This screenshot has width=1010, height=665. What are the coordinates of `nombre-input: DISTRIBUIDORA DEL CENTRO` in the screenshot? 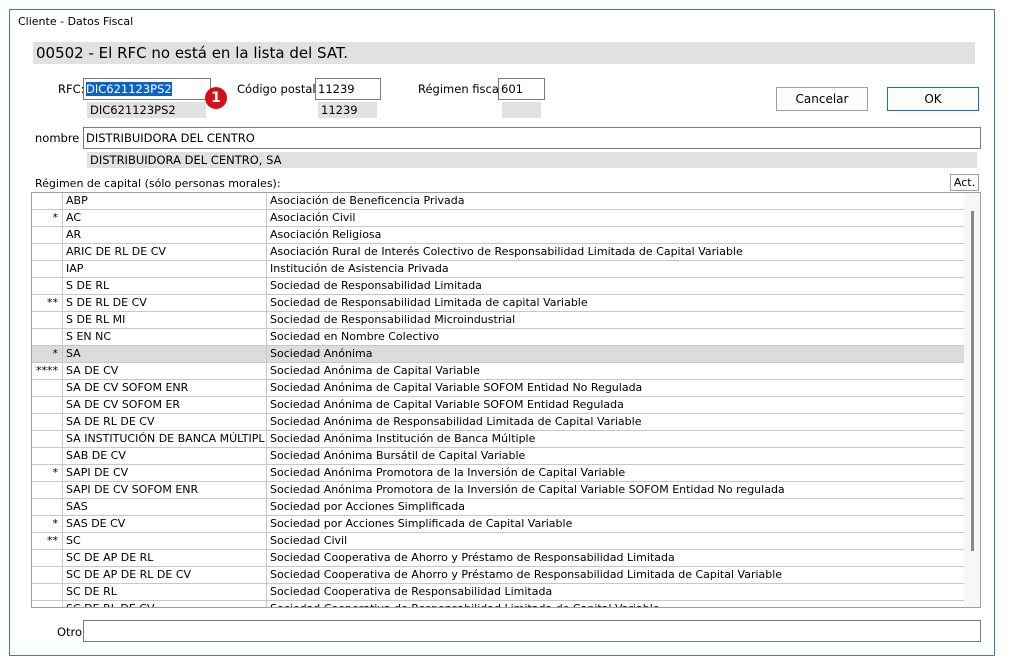 It's located at (532, 138).